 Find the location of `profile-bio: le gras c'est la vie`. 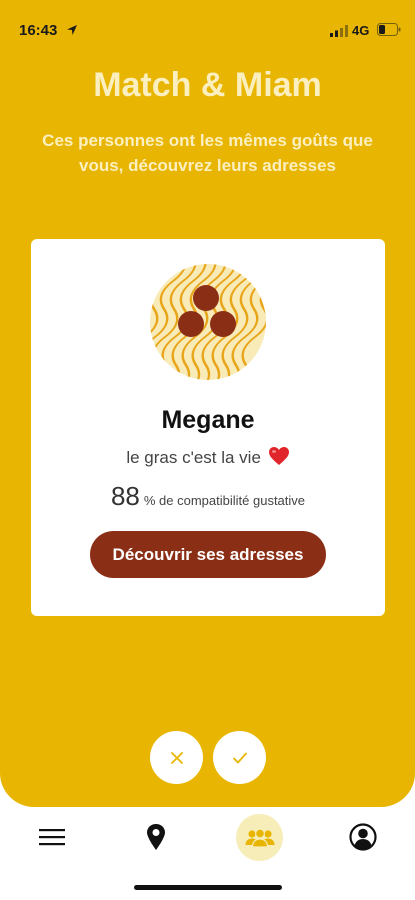

profile-bio: le gras c'est la vie is located at coordinates (208, 457).